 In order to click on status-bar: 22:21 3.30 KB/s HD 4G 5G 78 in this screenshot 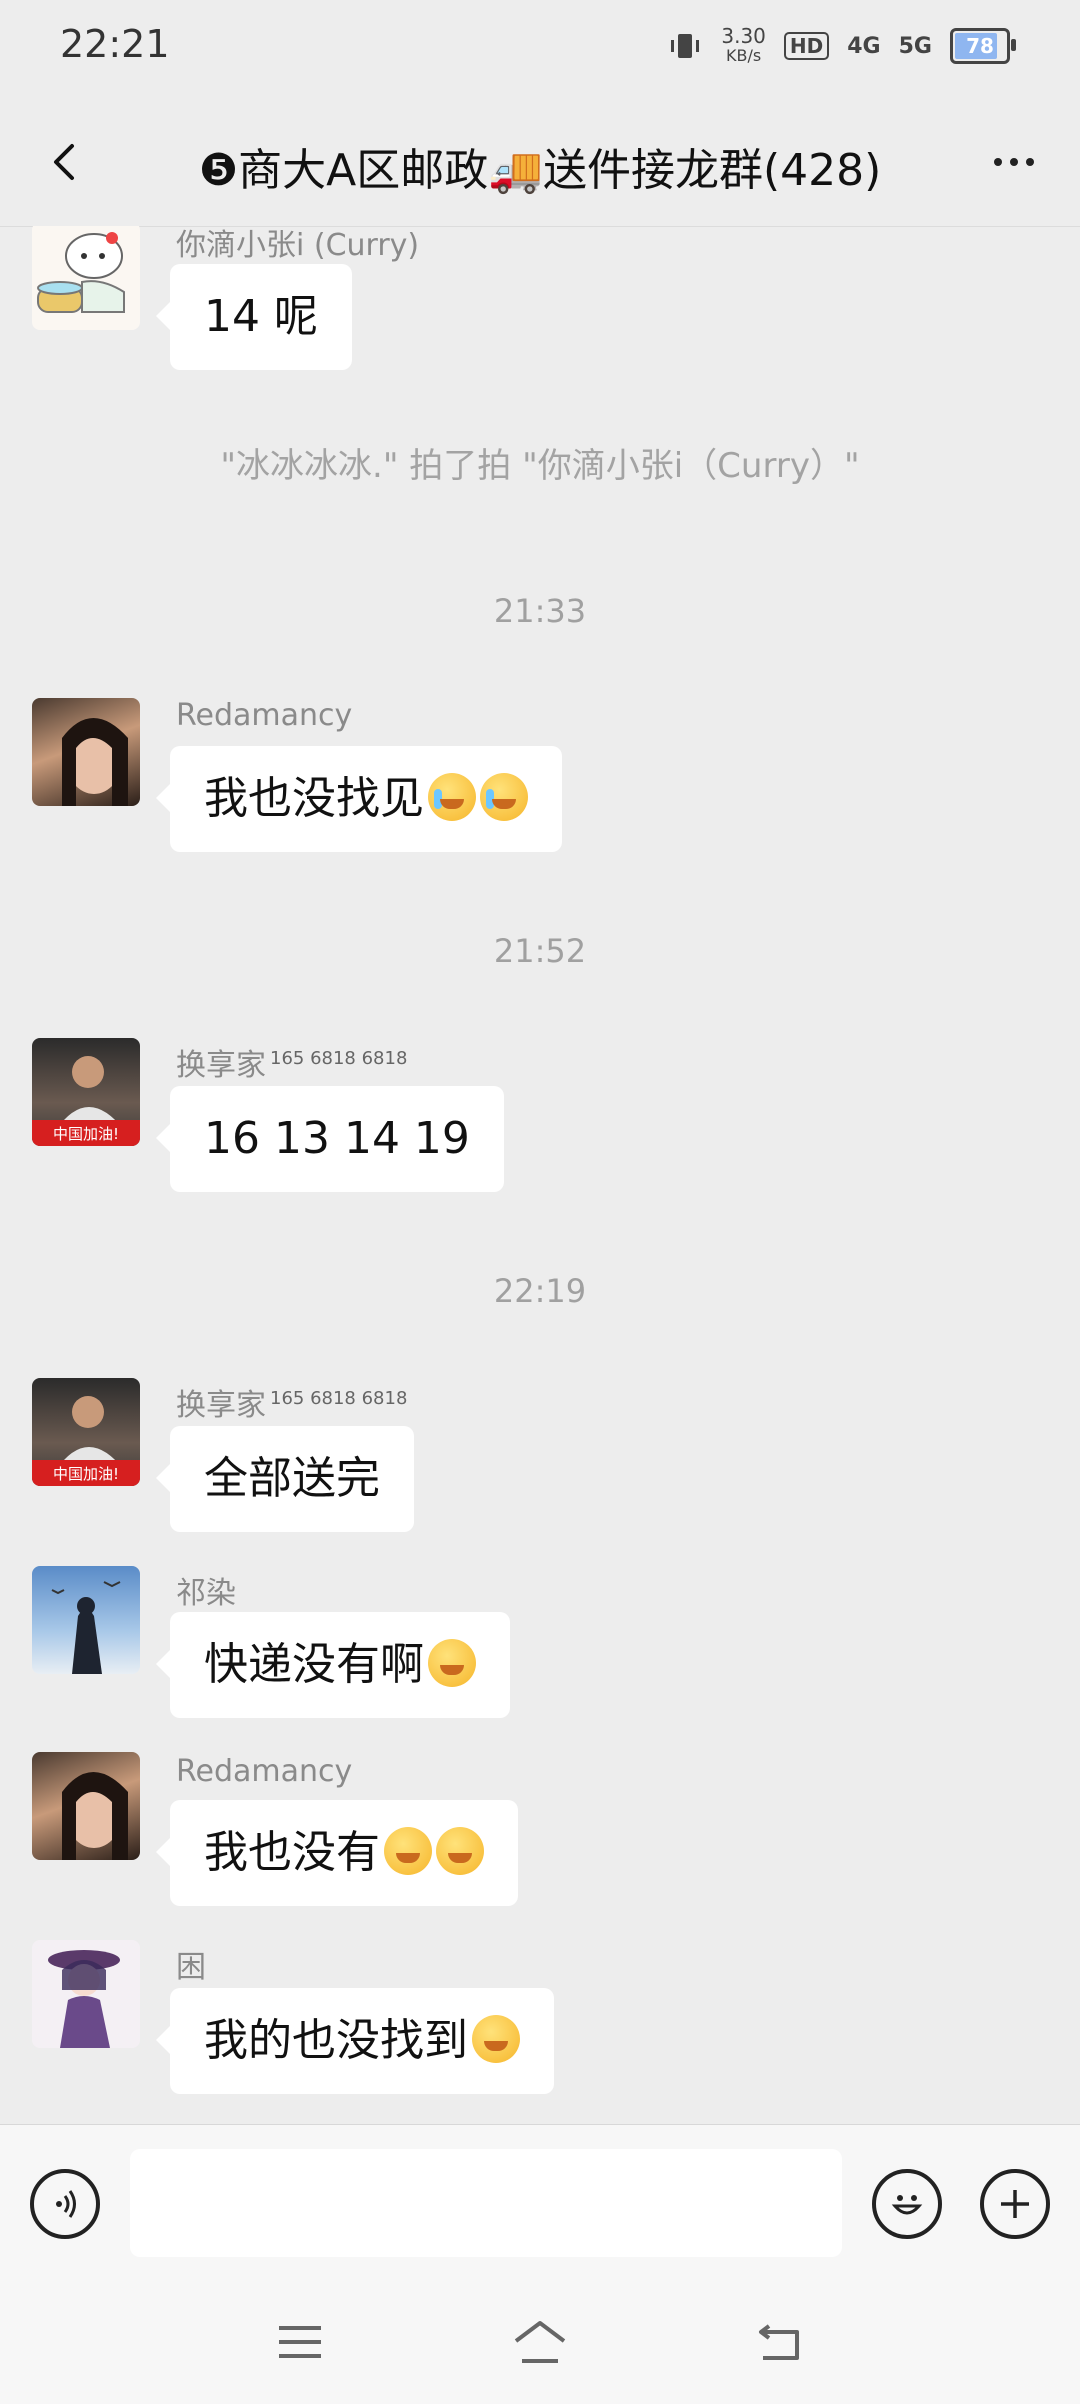, I will do `click(540, 48)`.